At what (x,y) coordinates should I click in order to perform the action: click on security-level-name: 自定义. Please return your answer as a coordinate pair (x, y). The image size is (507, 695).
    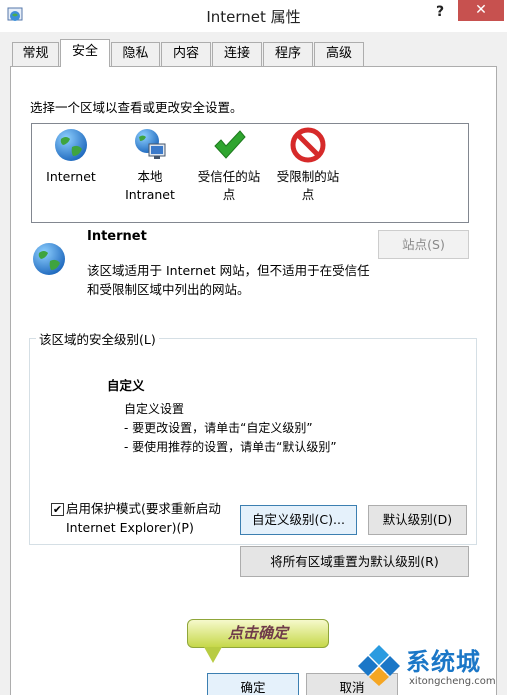
    Looking at the image, I should click on (126, 385).